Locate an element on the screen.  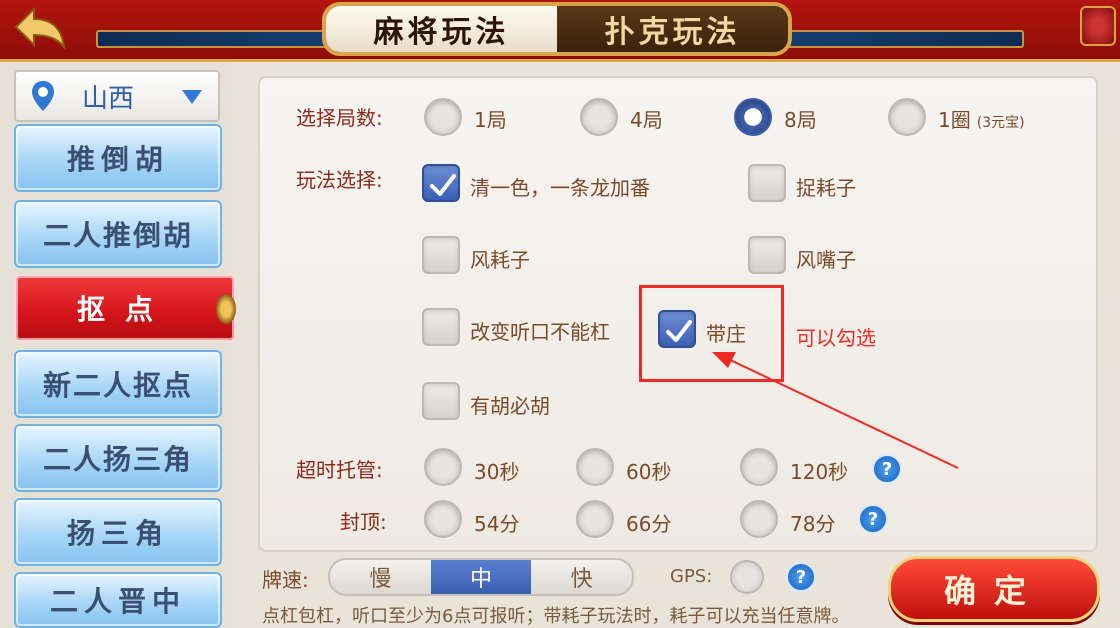
settings-icon is located at coordinates (1098, 26).